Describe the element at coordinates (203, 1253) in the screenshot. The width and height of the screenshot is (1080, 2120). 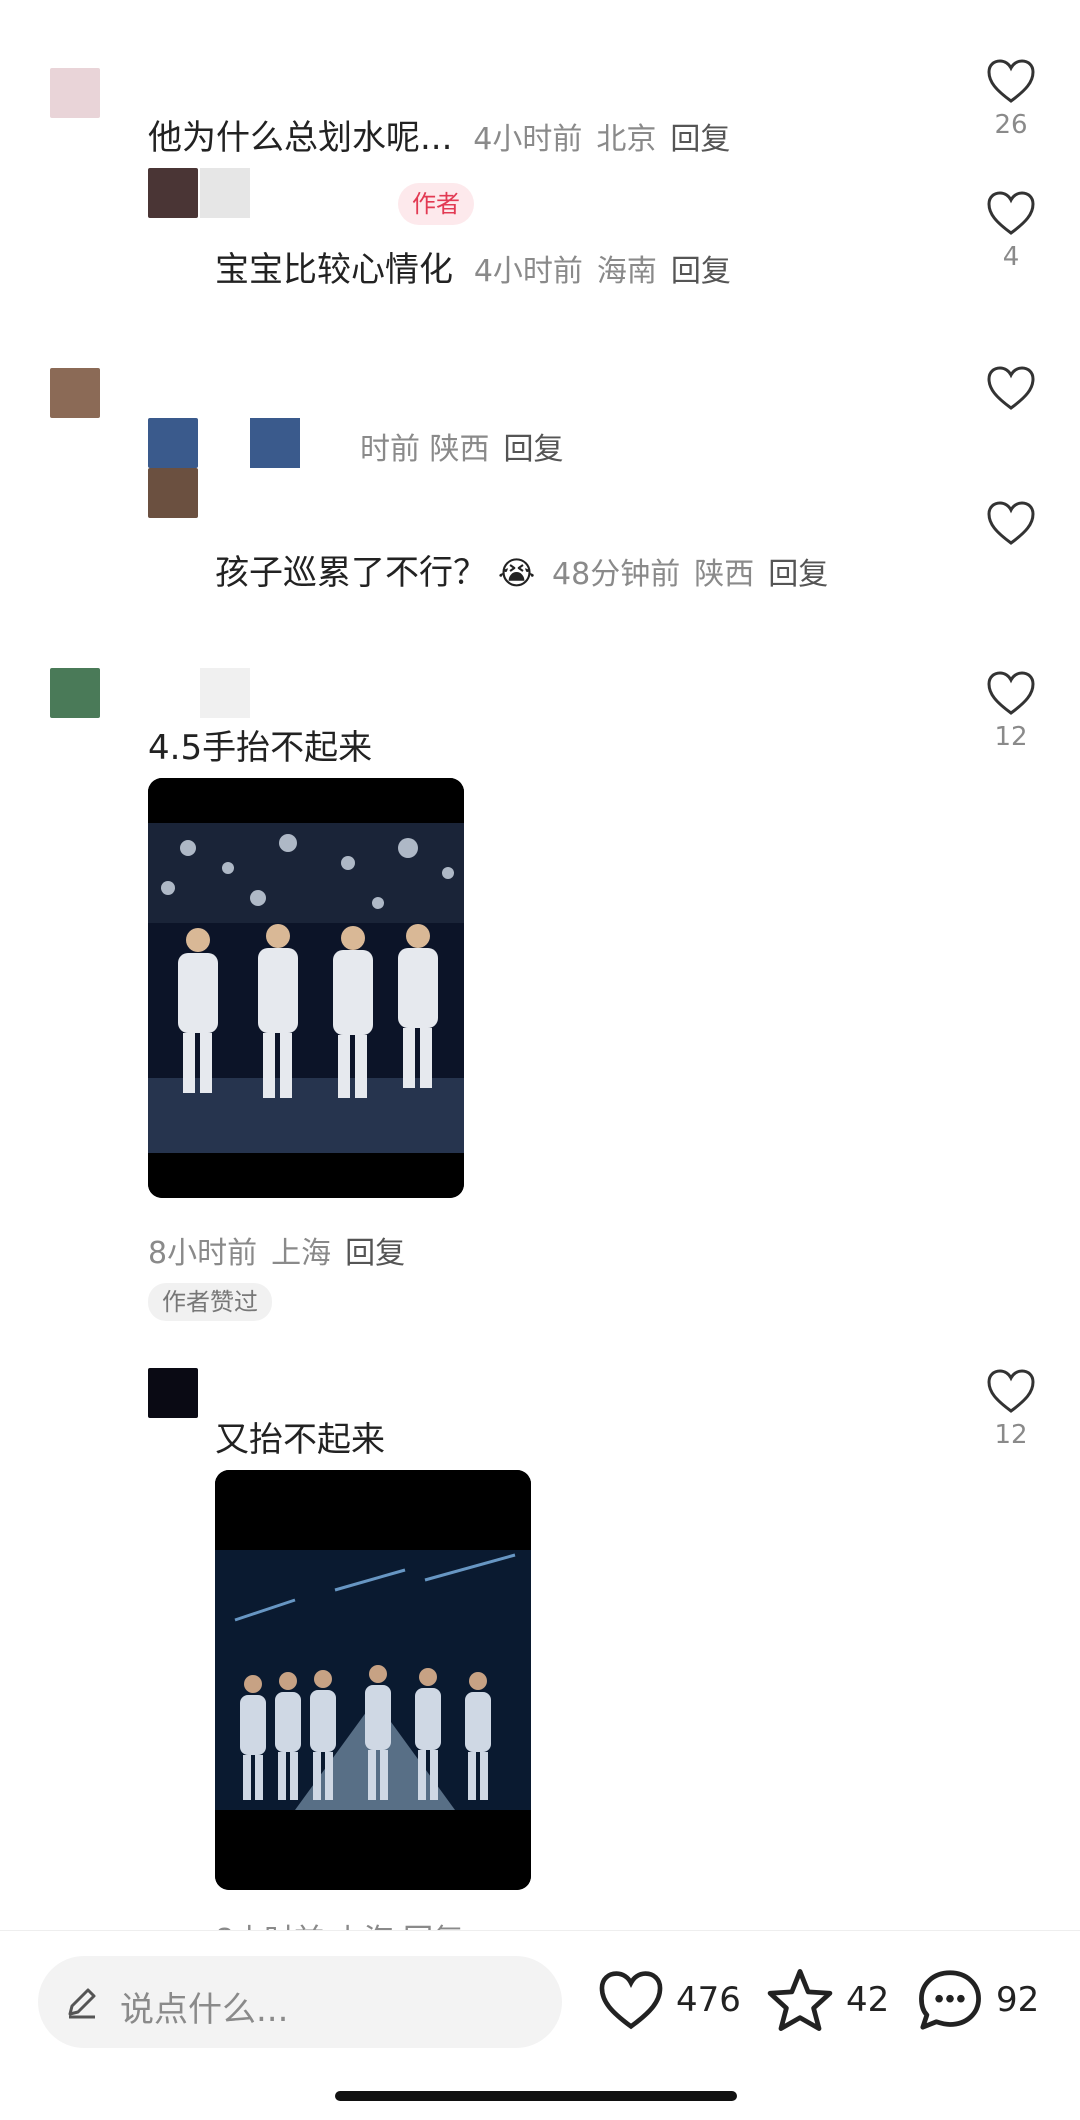
I see `comment-time: 8小时前` at that location.